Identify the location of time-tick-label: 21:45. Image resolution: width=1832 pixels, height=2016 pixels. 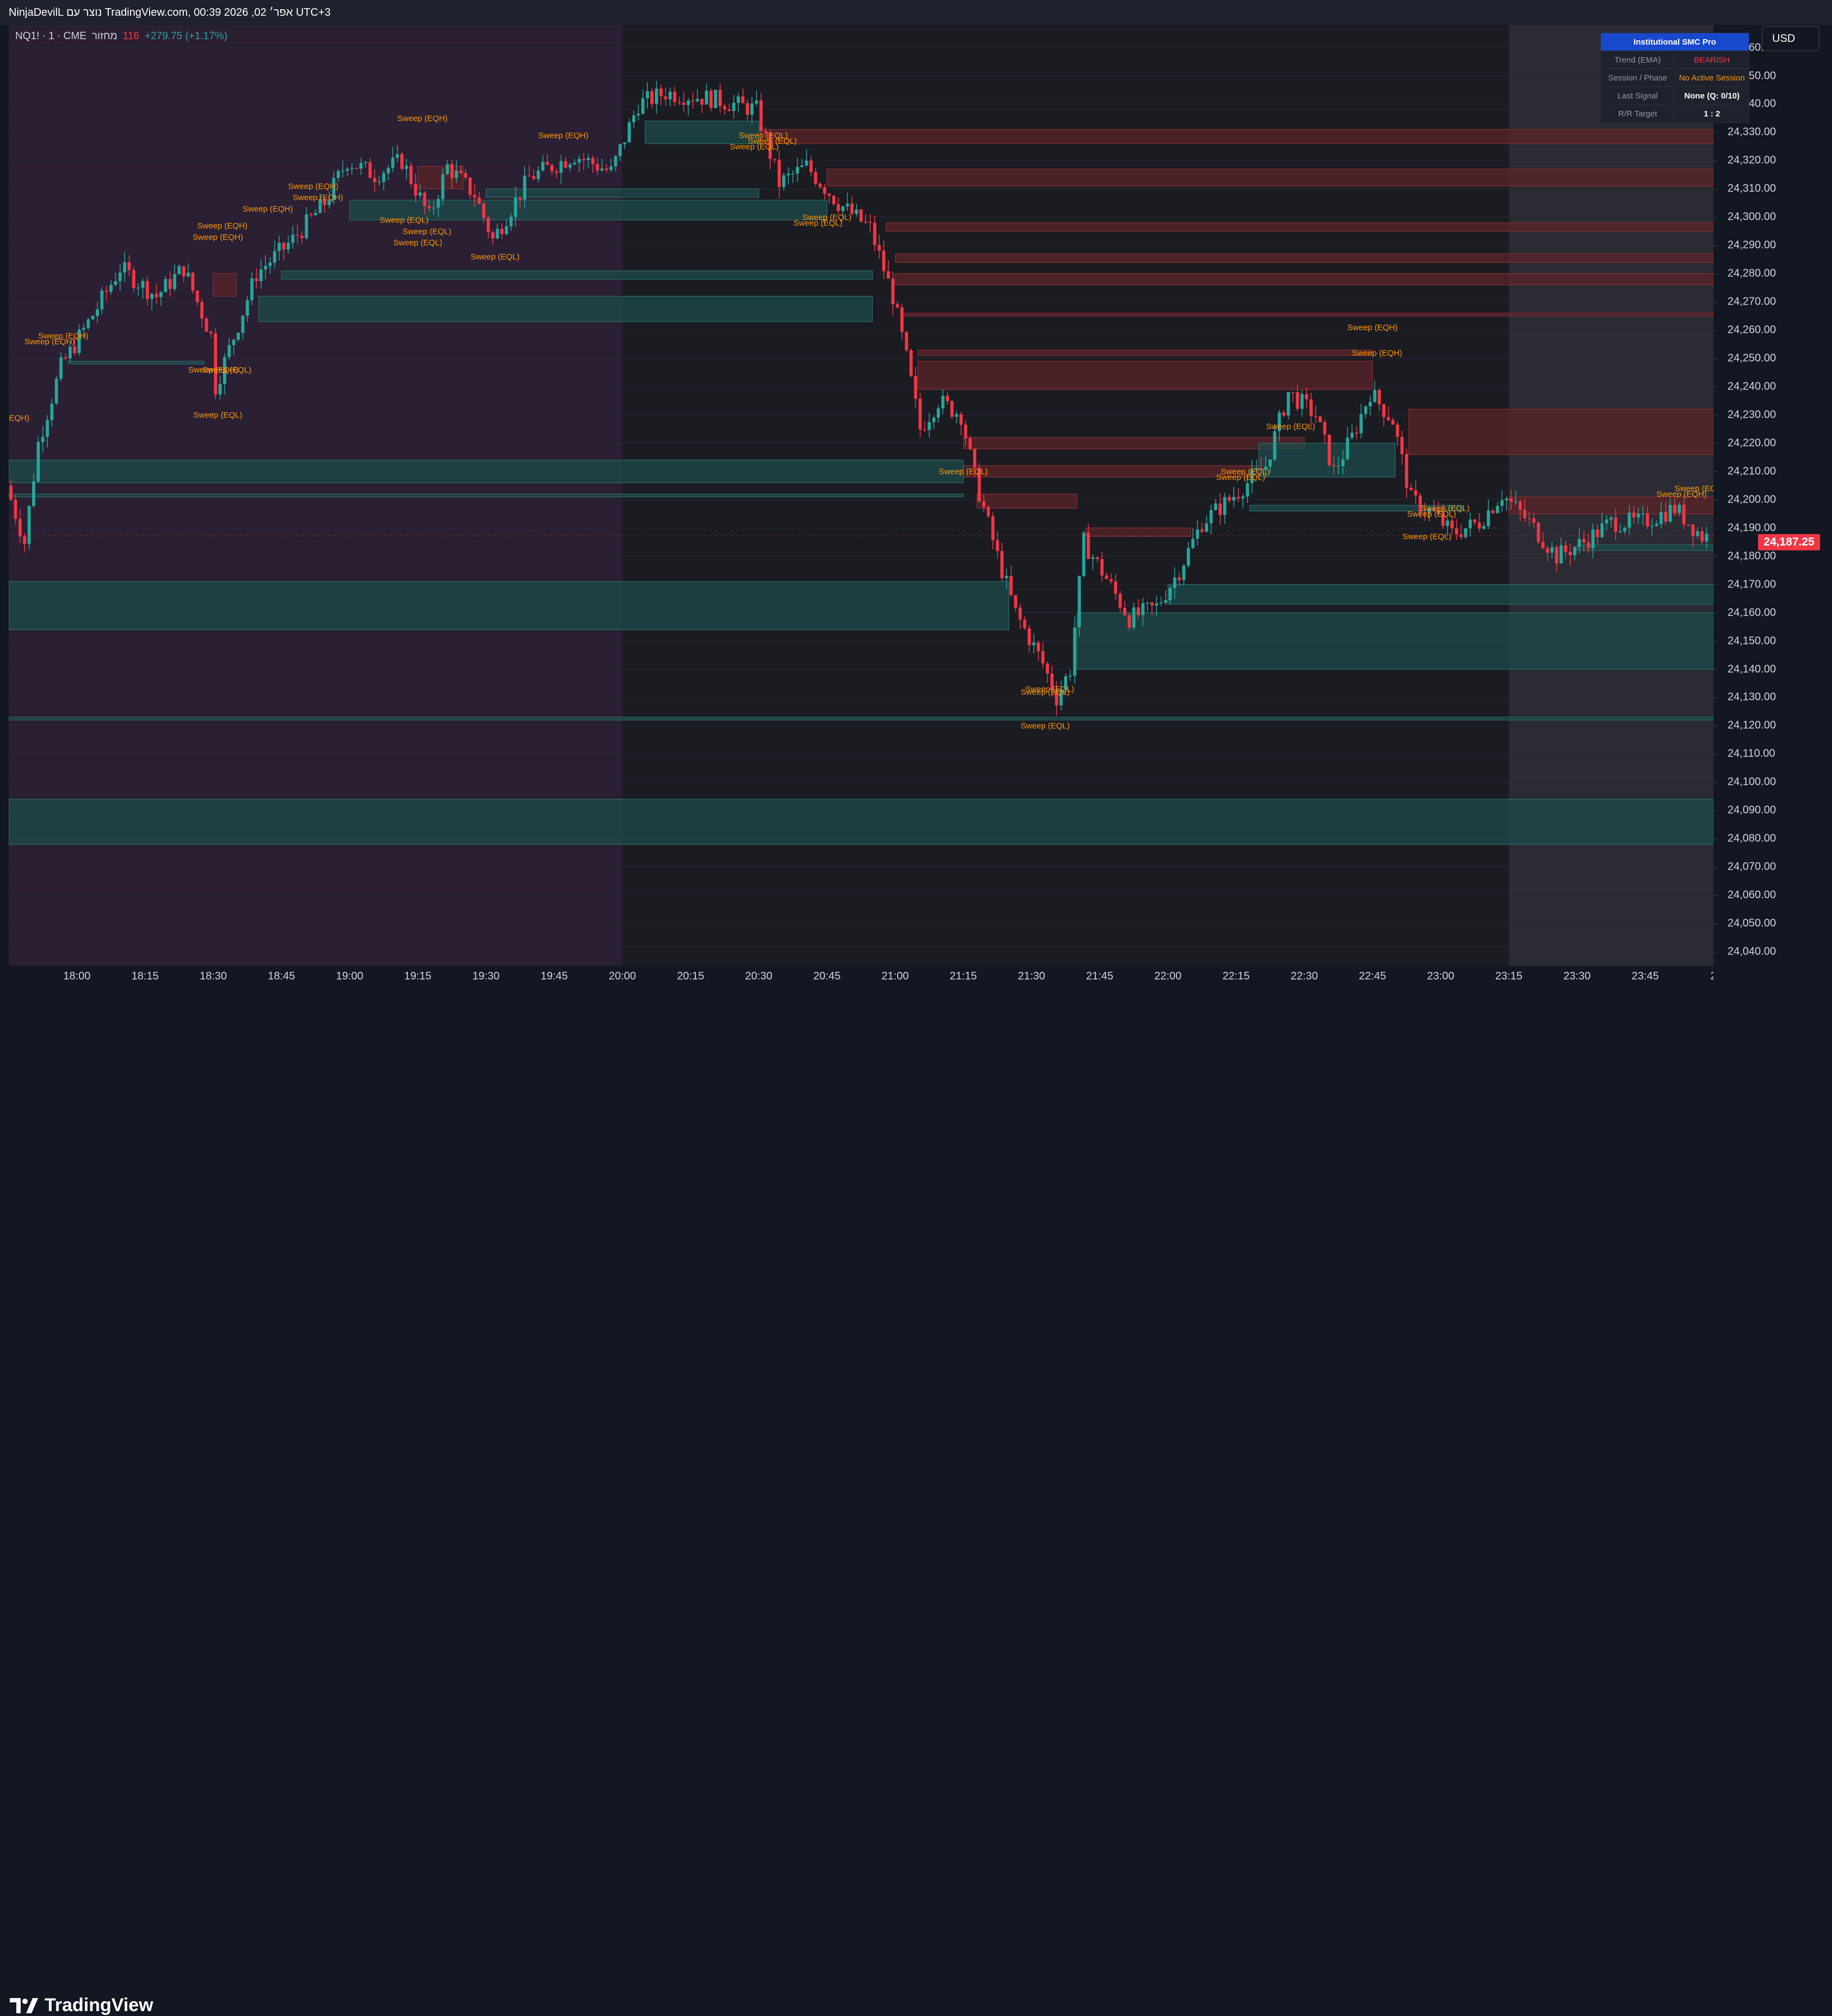
(1099, 976).